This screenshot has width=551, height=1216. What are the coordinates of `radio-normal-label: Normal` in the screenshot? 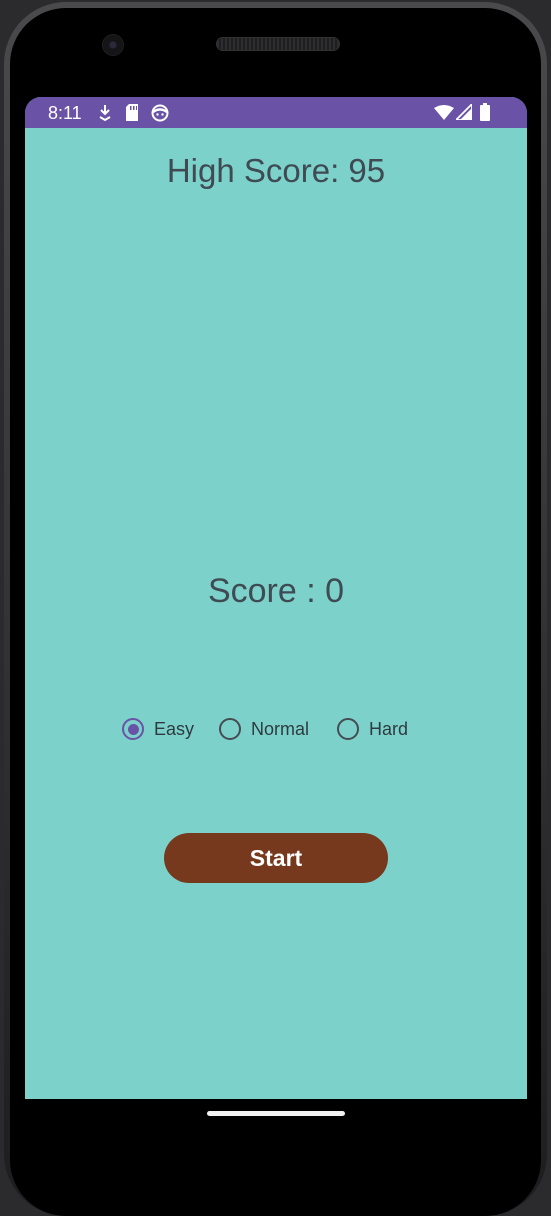 It's located at (280, 728).